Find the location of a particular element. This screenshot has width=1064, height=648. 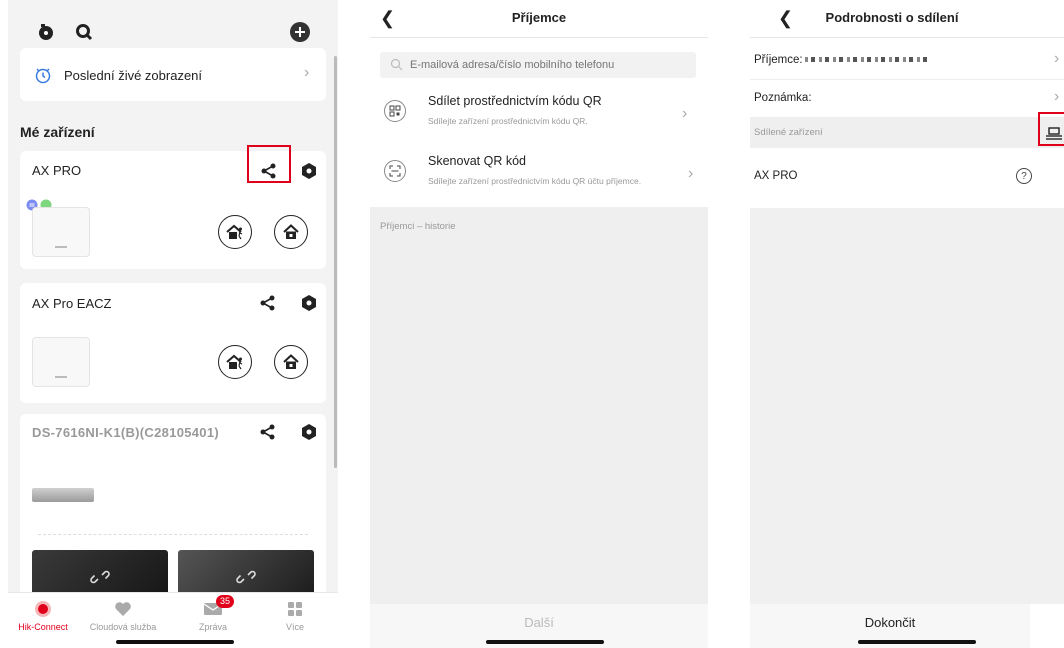

last-live-view-row: Poslední živé zobrazení › is located at coordinates (173, 74).